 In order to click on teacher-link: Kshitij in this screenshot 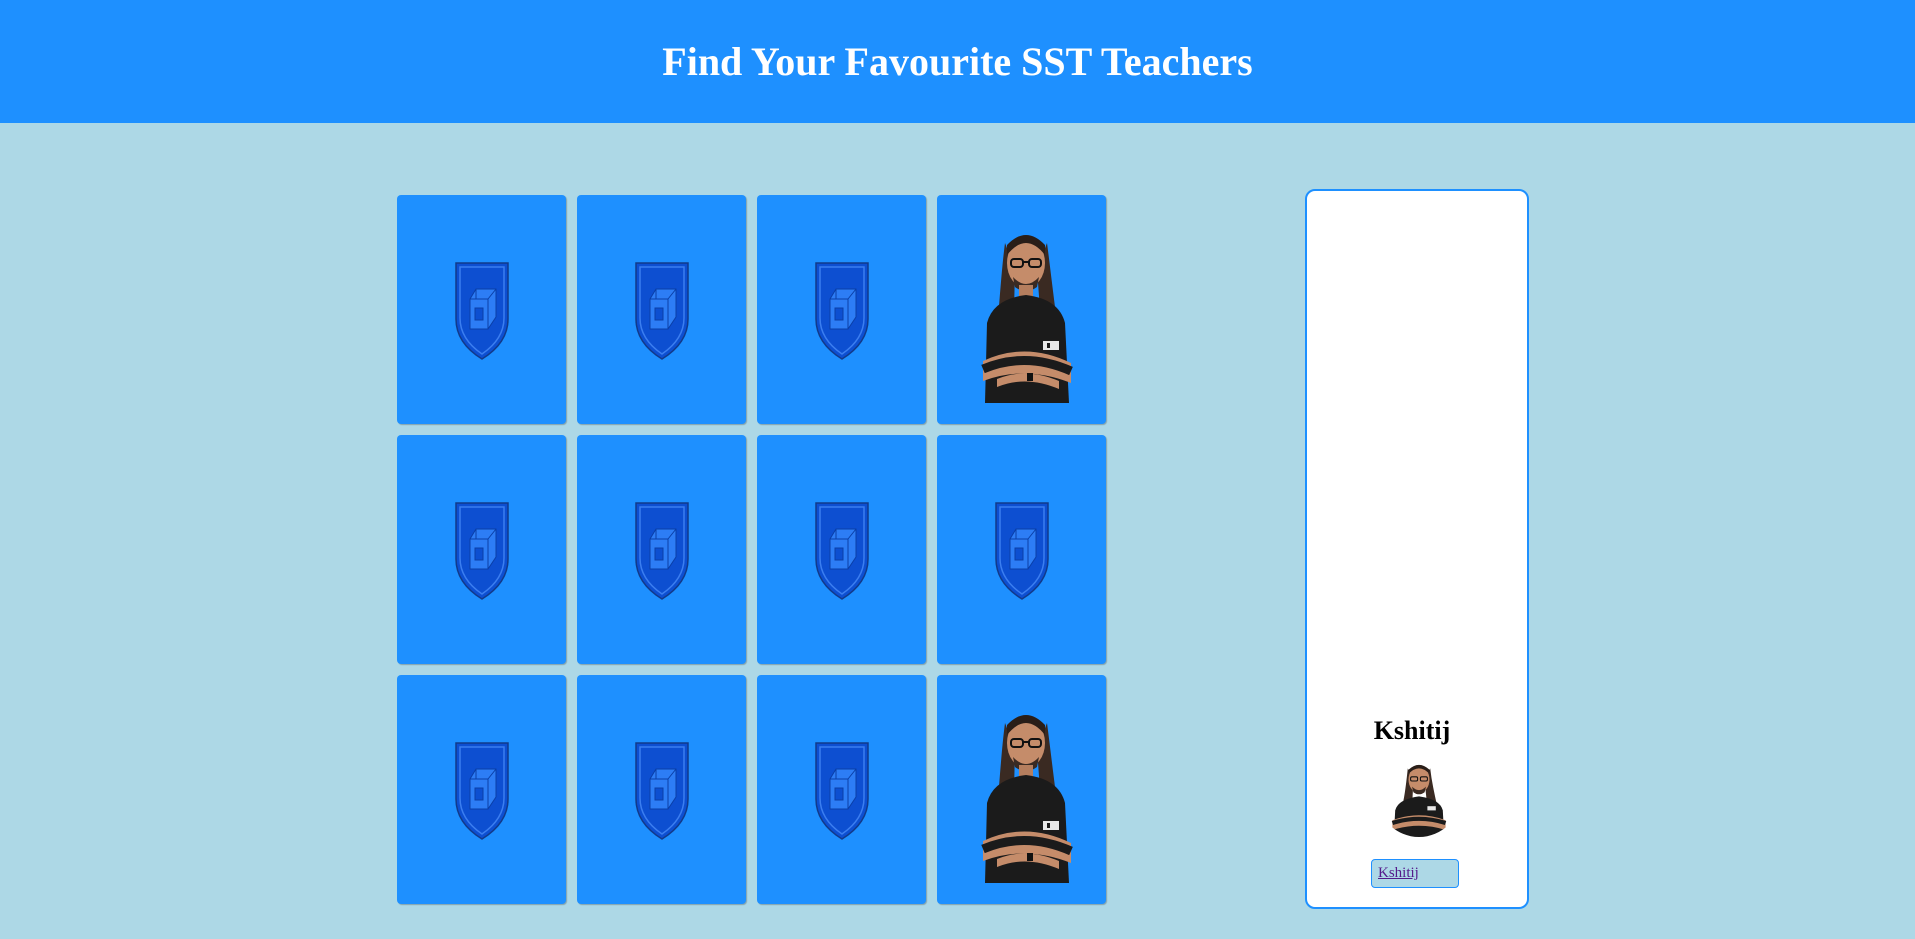, I will do `click(1398, 873)`.